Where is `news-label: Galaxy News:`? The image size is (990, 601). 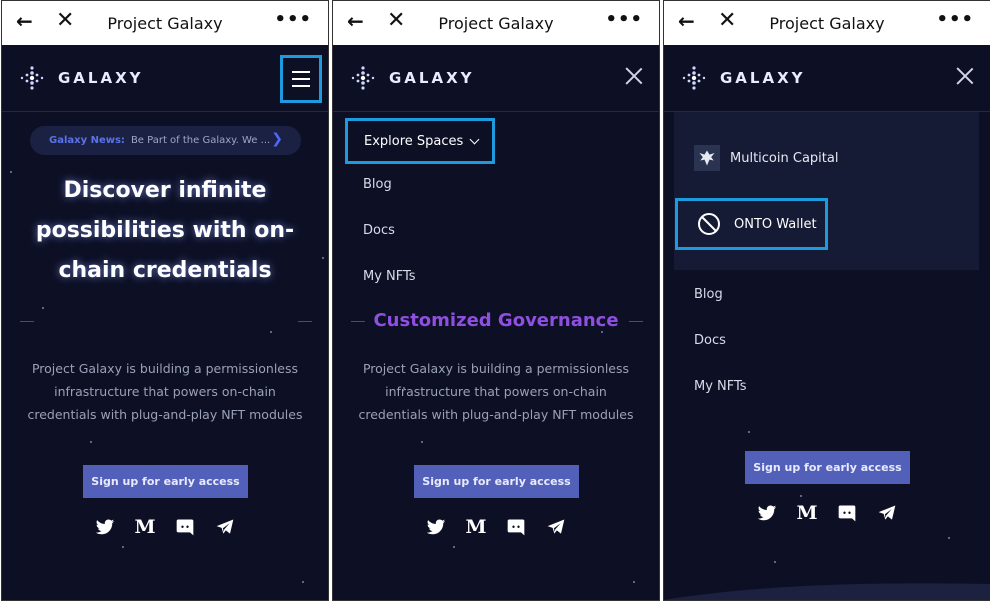 news-label: Galaxy News: is located at coordinates (87, 140).